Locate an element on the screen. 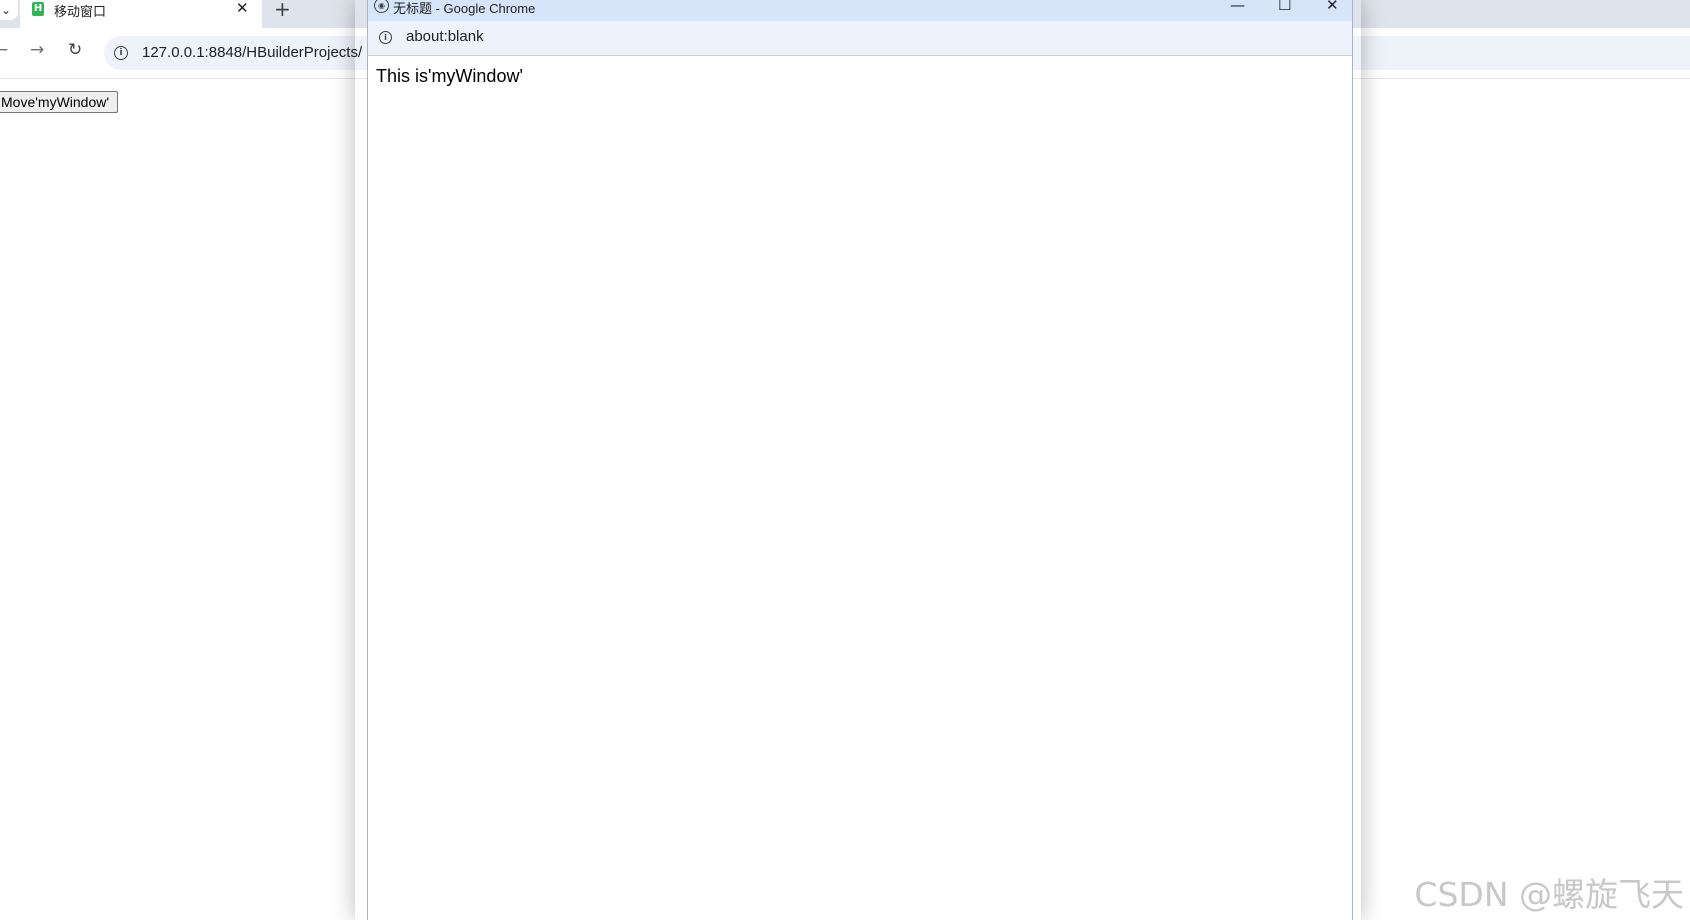  new-tab-icon: + is located at coordinates (282, 10).